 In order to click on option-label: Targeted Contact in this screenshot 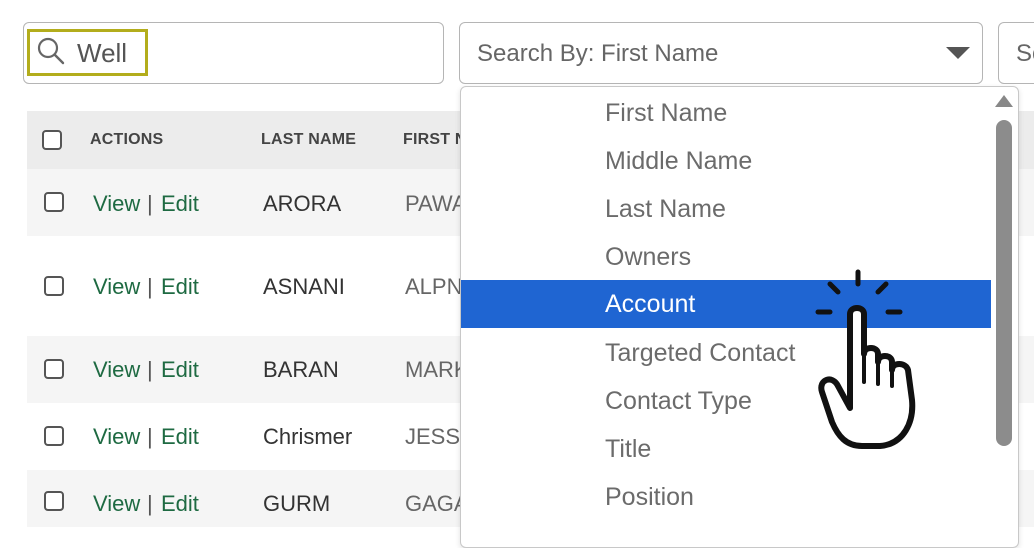, I will do `click(700, 353)`.